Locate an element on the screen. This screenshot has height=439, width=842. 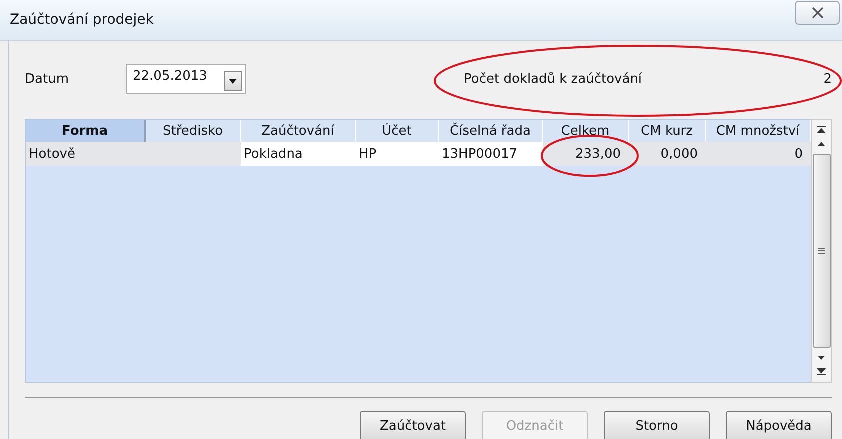
column-header: Forma is located at coordinates (86, 131).